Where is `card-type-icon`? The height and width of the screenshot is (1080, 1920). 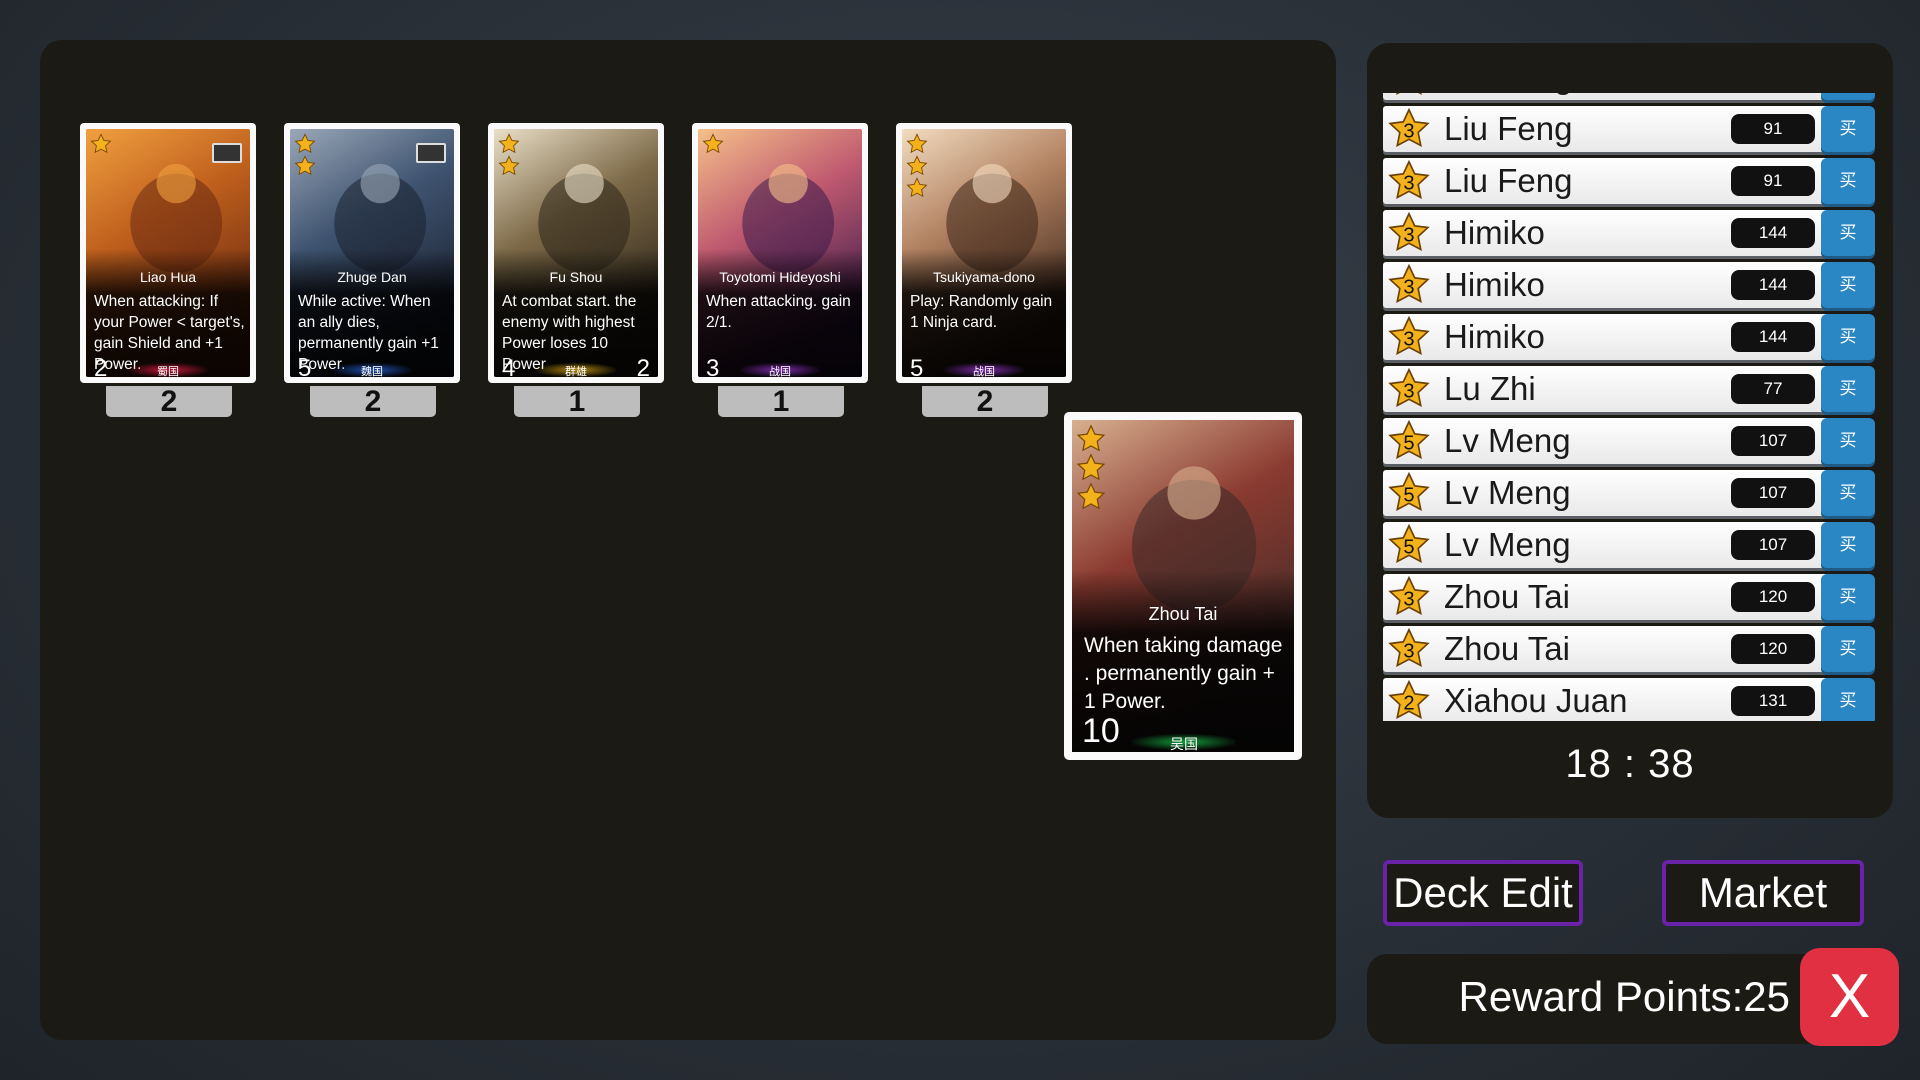 card-type-icon is located at coordinates (431, 153).